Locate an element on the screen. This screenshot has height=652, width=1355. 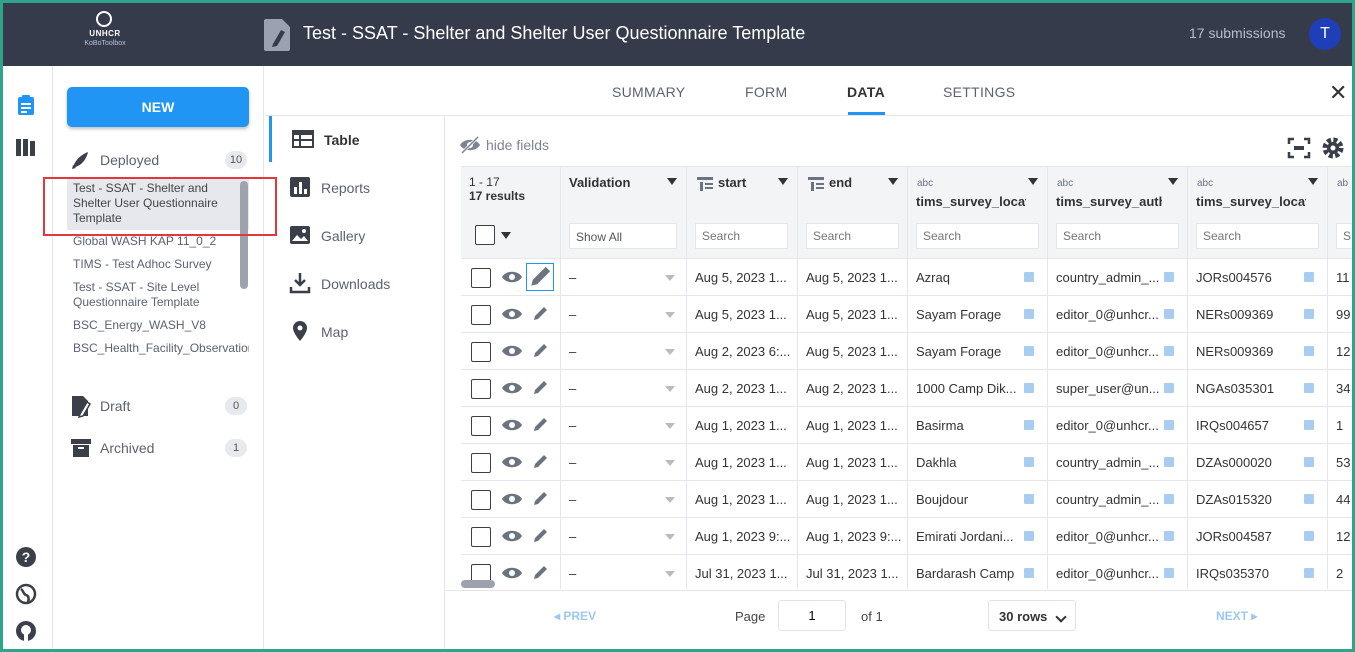
projects-clipboard-icon is located at coordinates (26, 105).